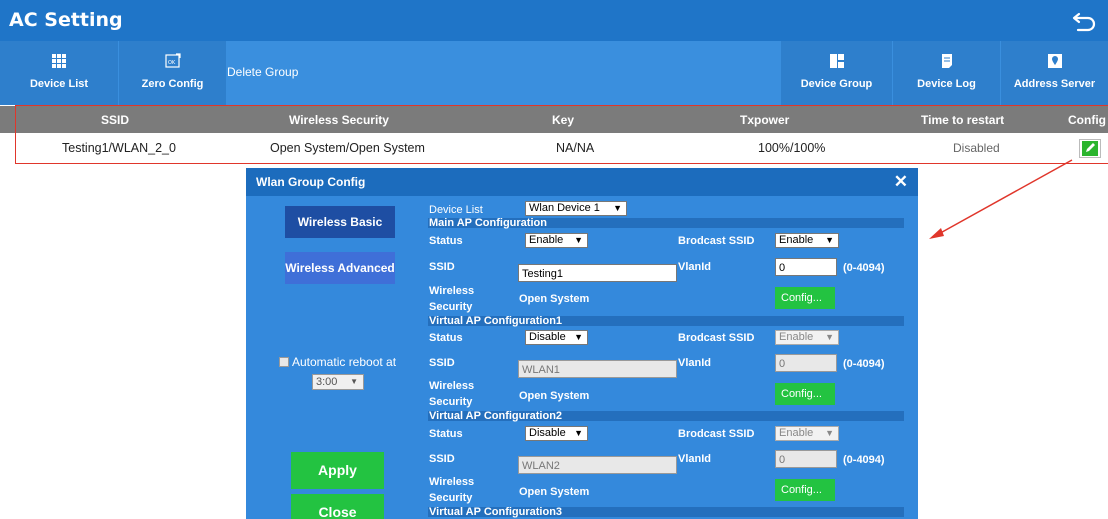 The width and height of the screenshot is (1108, 519). What do you see at coordinates (284, 362) in the screenshot?
I see `auto-reboot-checkbox` at bounding box center [284, 362].